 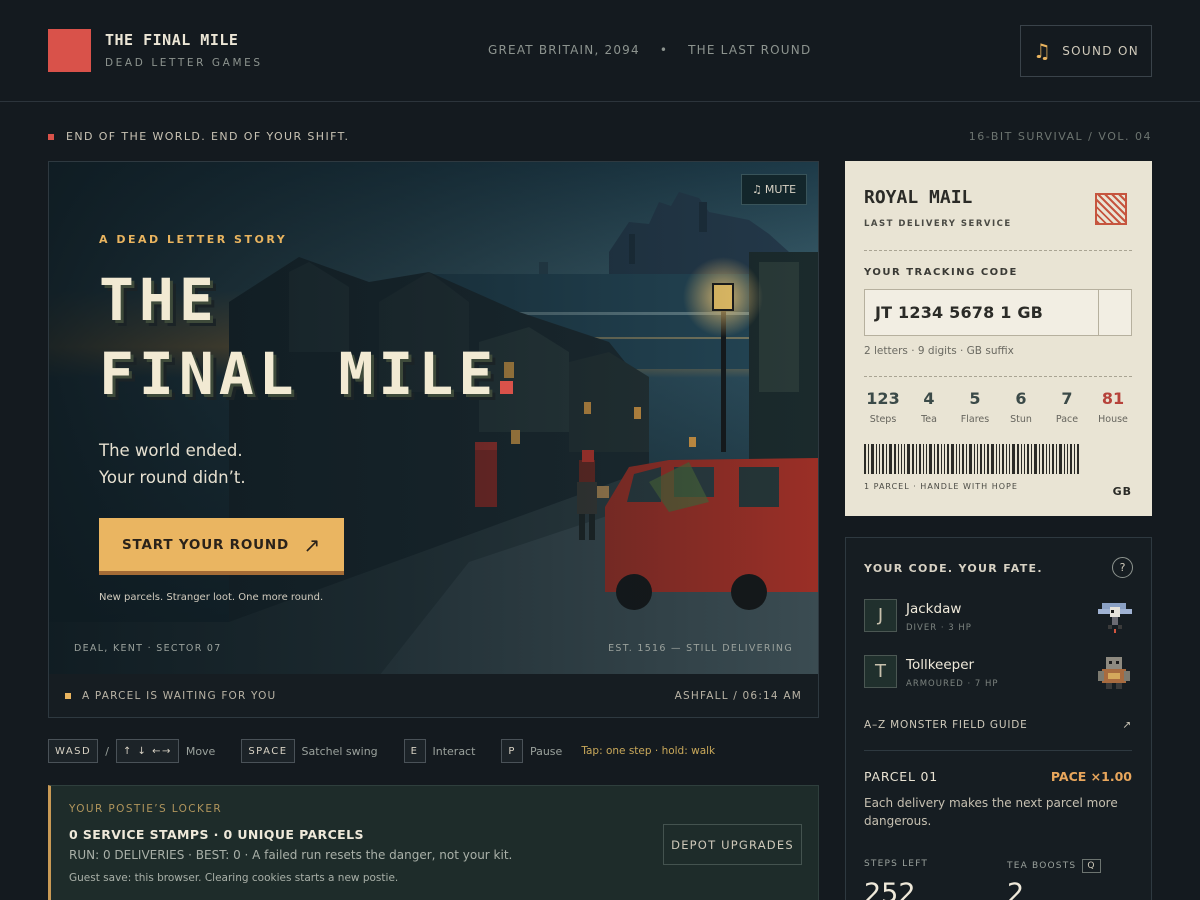 I want to click on swing-label: Satchel swing, so click(x=339, y=751).